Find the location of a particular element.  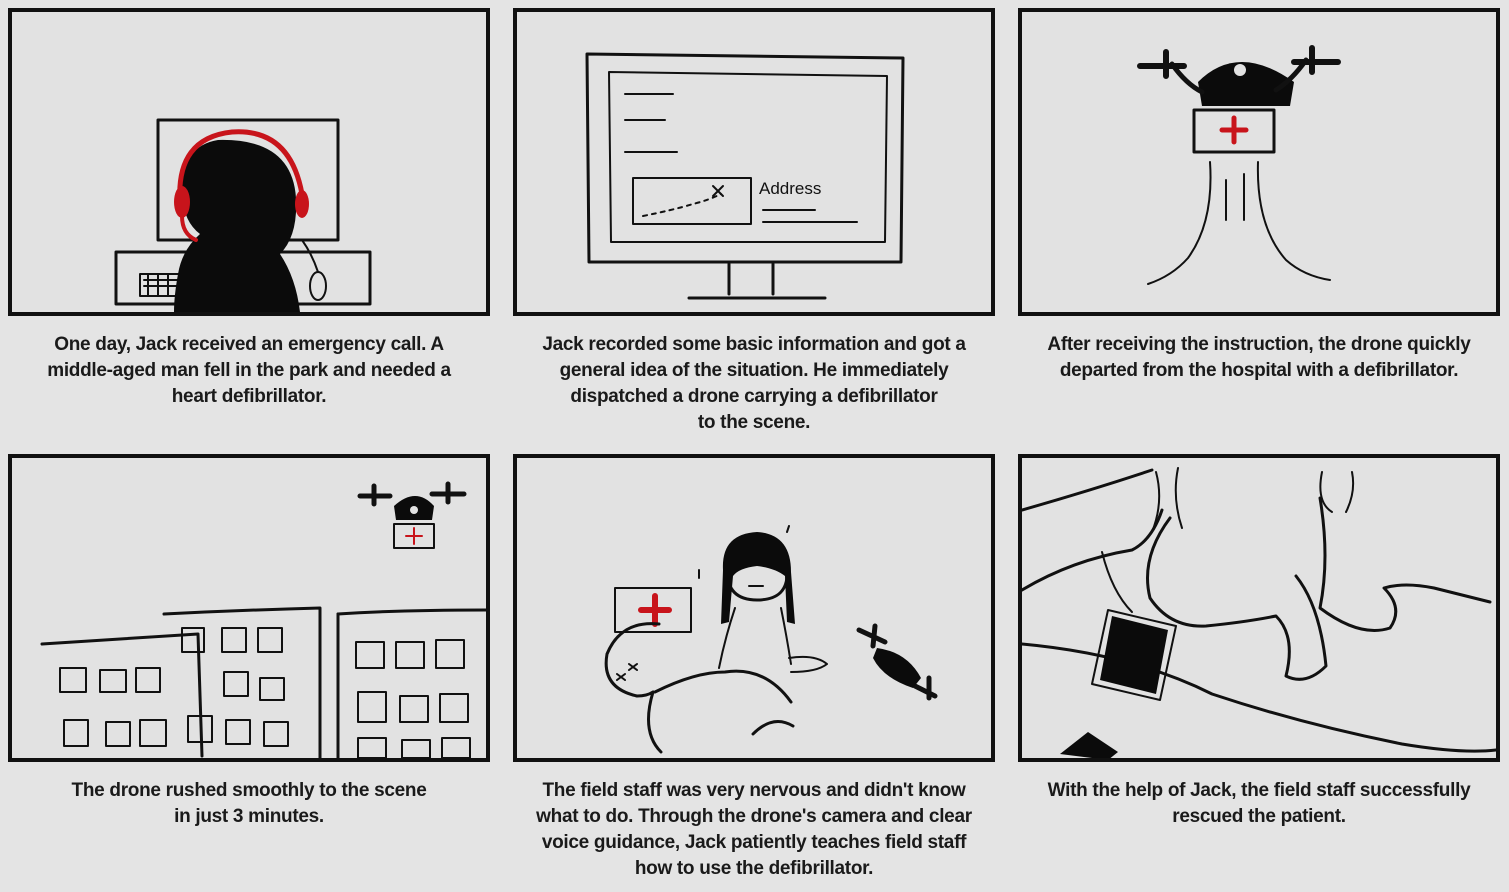

caption-line: how to use the defibrillator. is located at coordinates (754, 868).